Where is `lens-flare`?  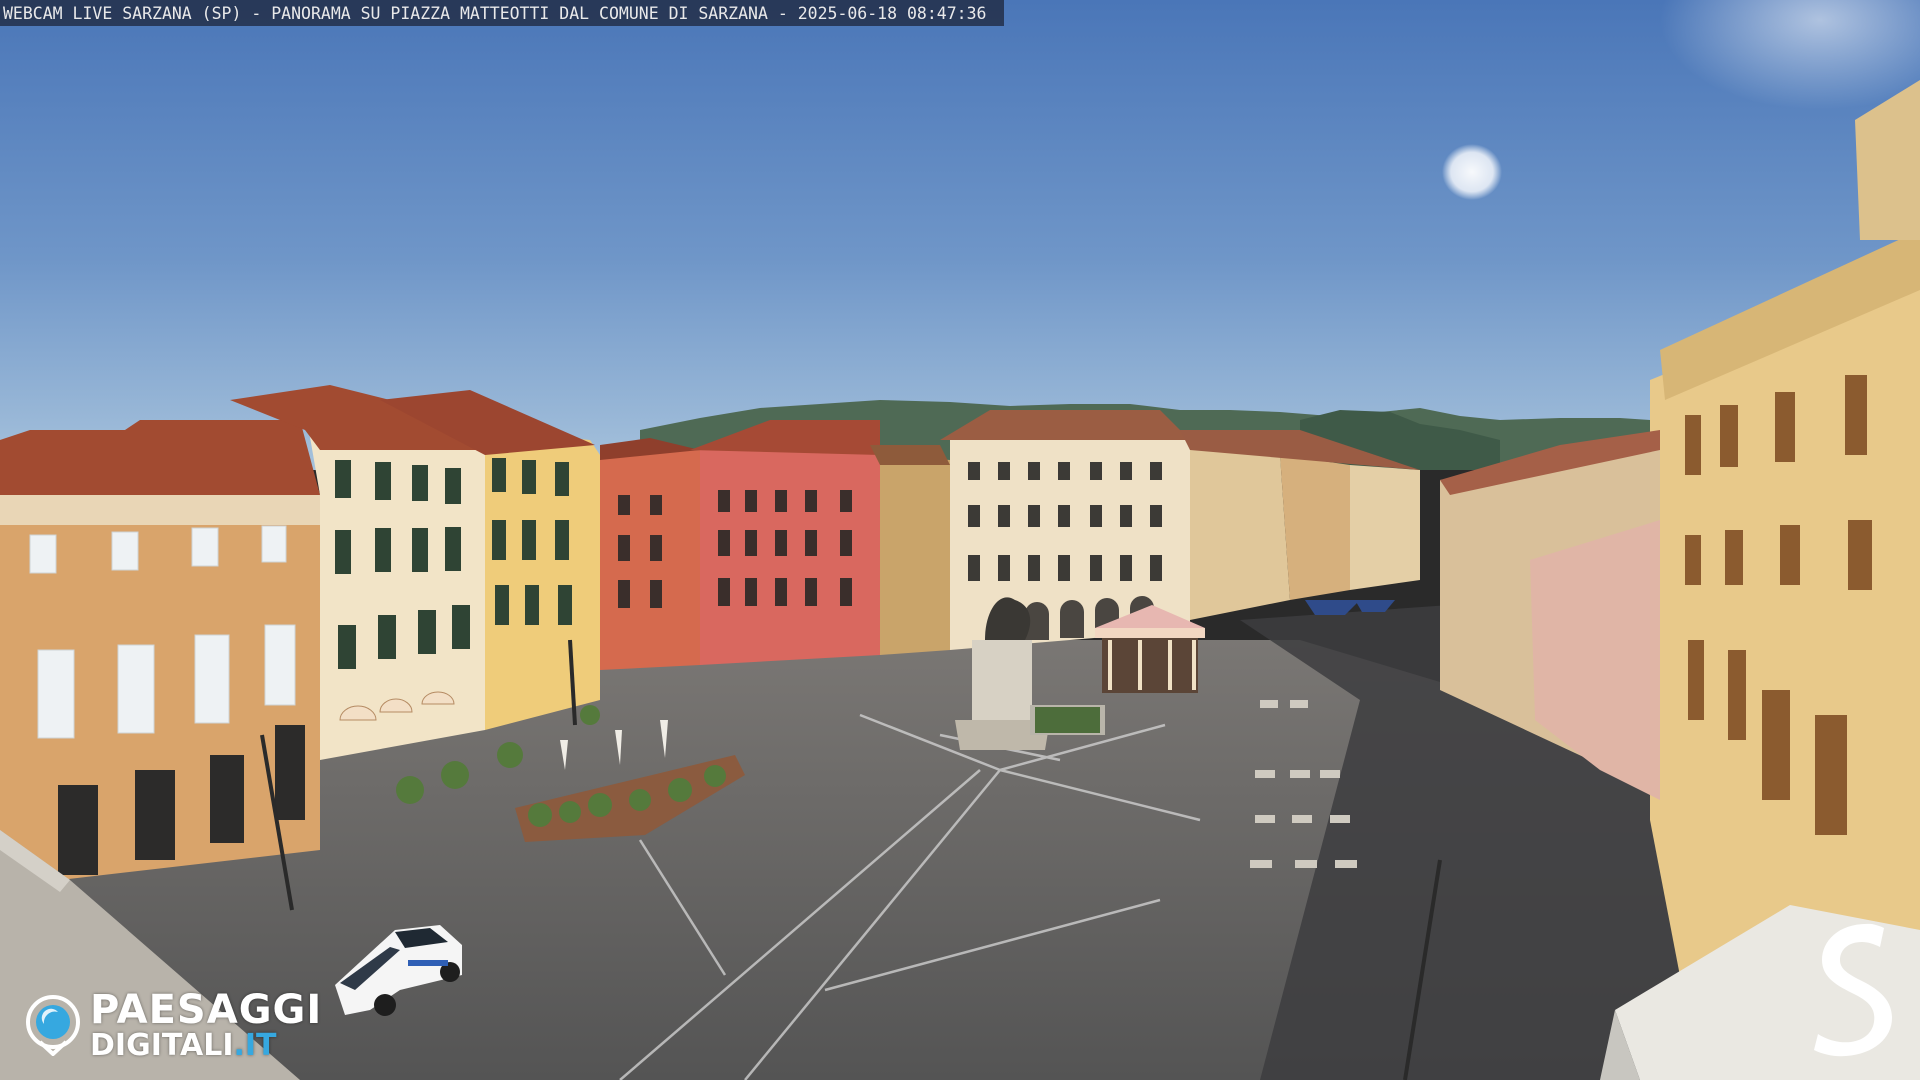 lens-flare is located at coordinates (1472, 172).